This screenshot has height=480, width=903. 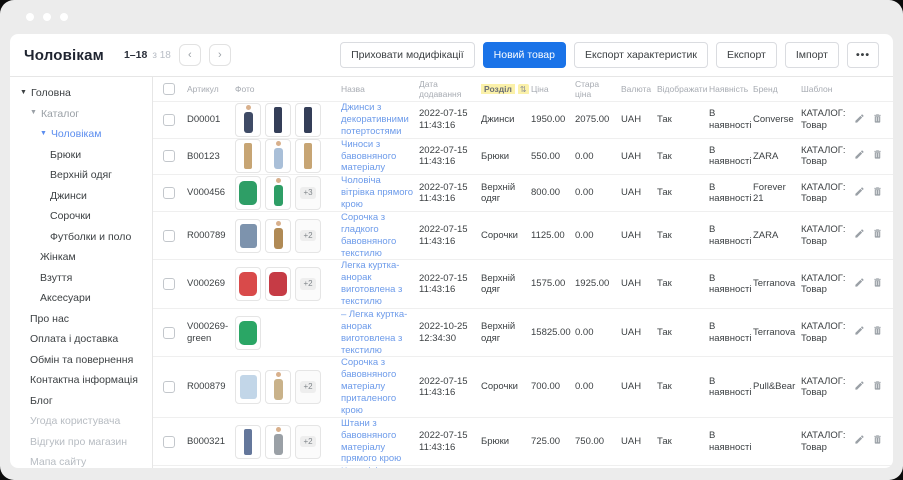 What do you see at coordinates (641, 55) in the screenshot?
I see `export-characteristics-button: Експорт характеристик` at bounding box center [641, 55].